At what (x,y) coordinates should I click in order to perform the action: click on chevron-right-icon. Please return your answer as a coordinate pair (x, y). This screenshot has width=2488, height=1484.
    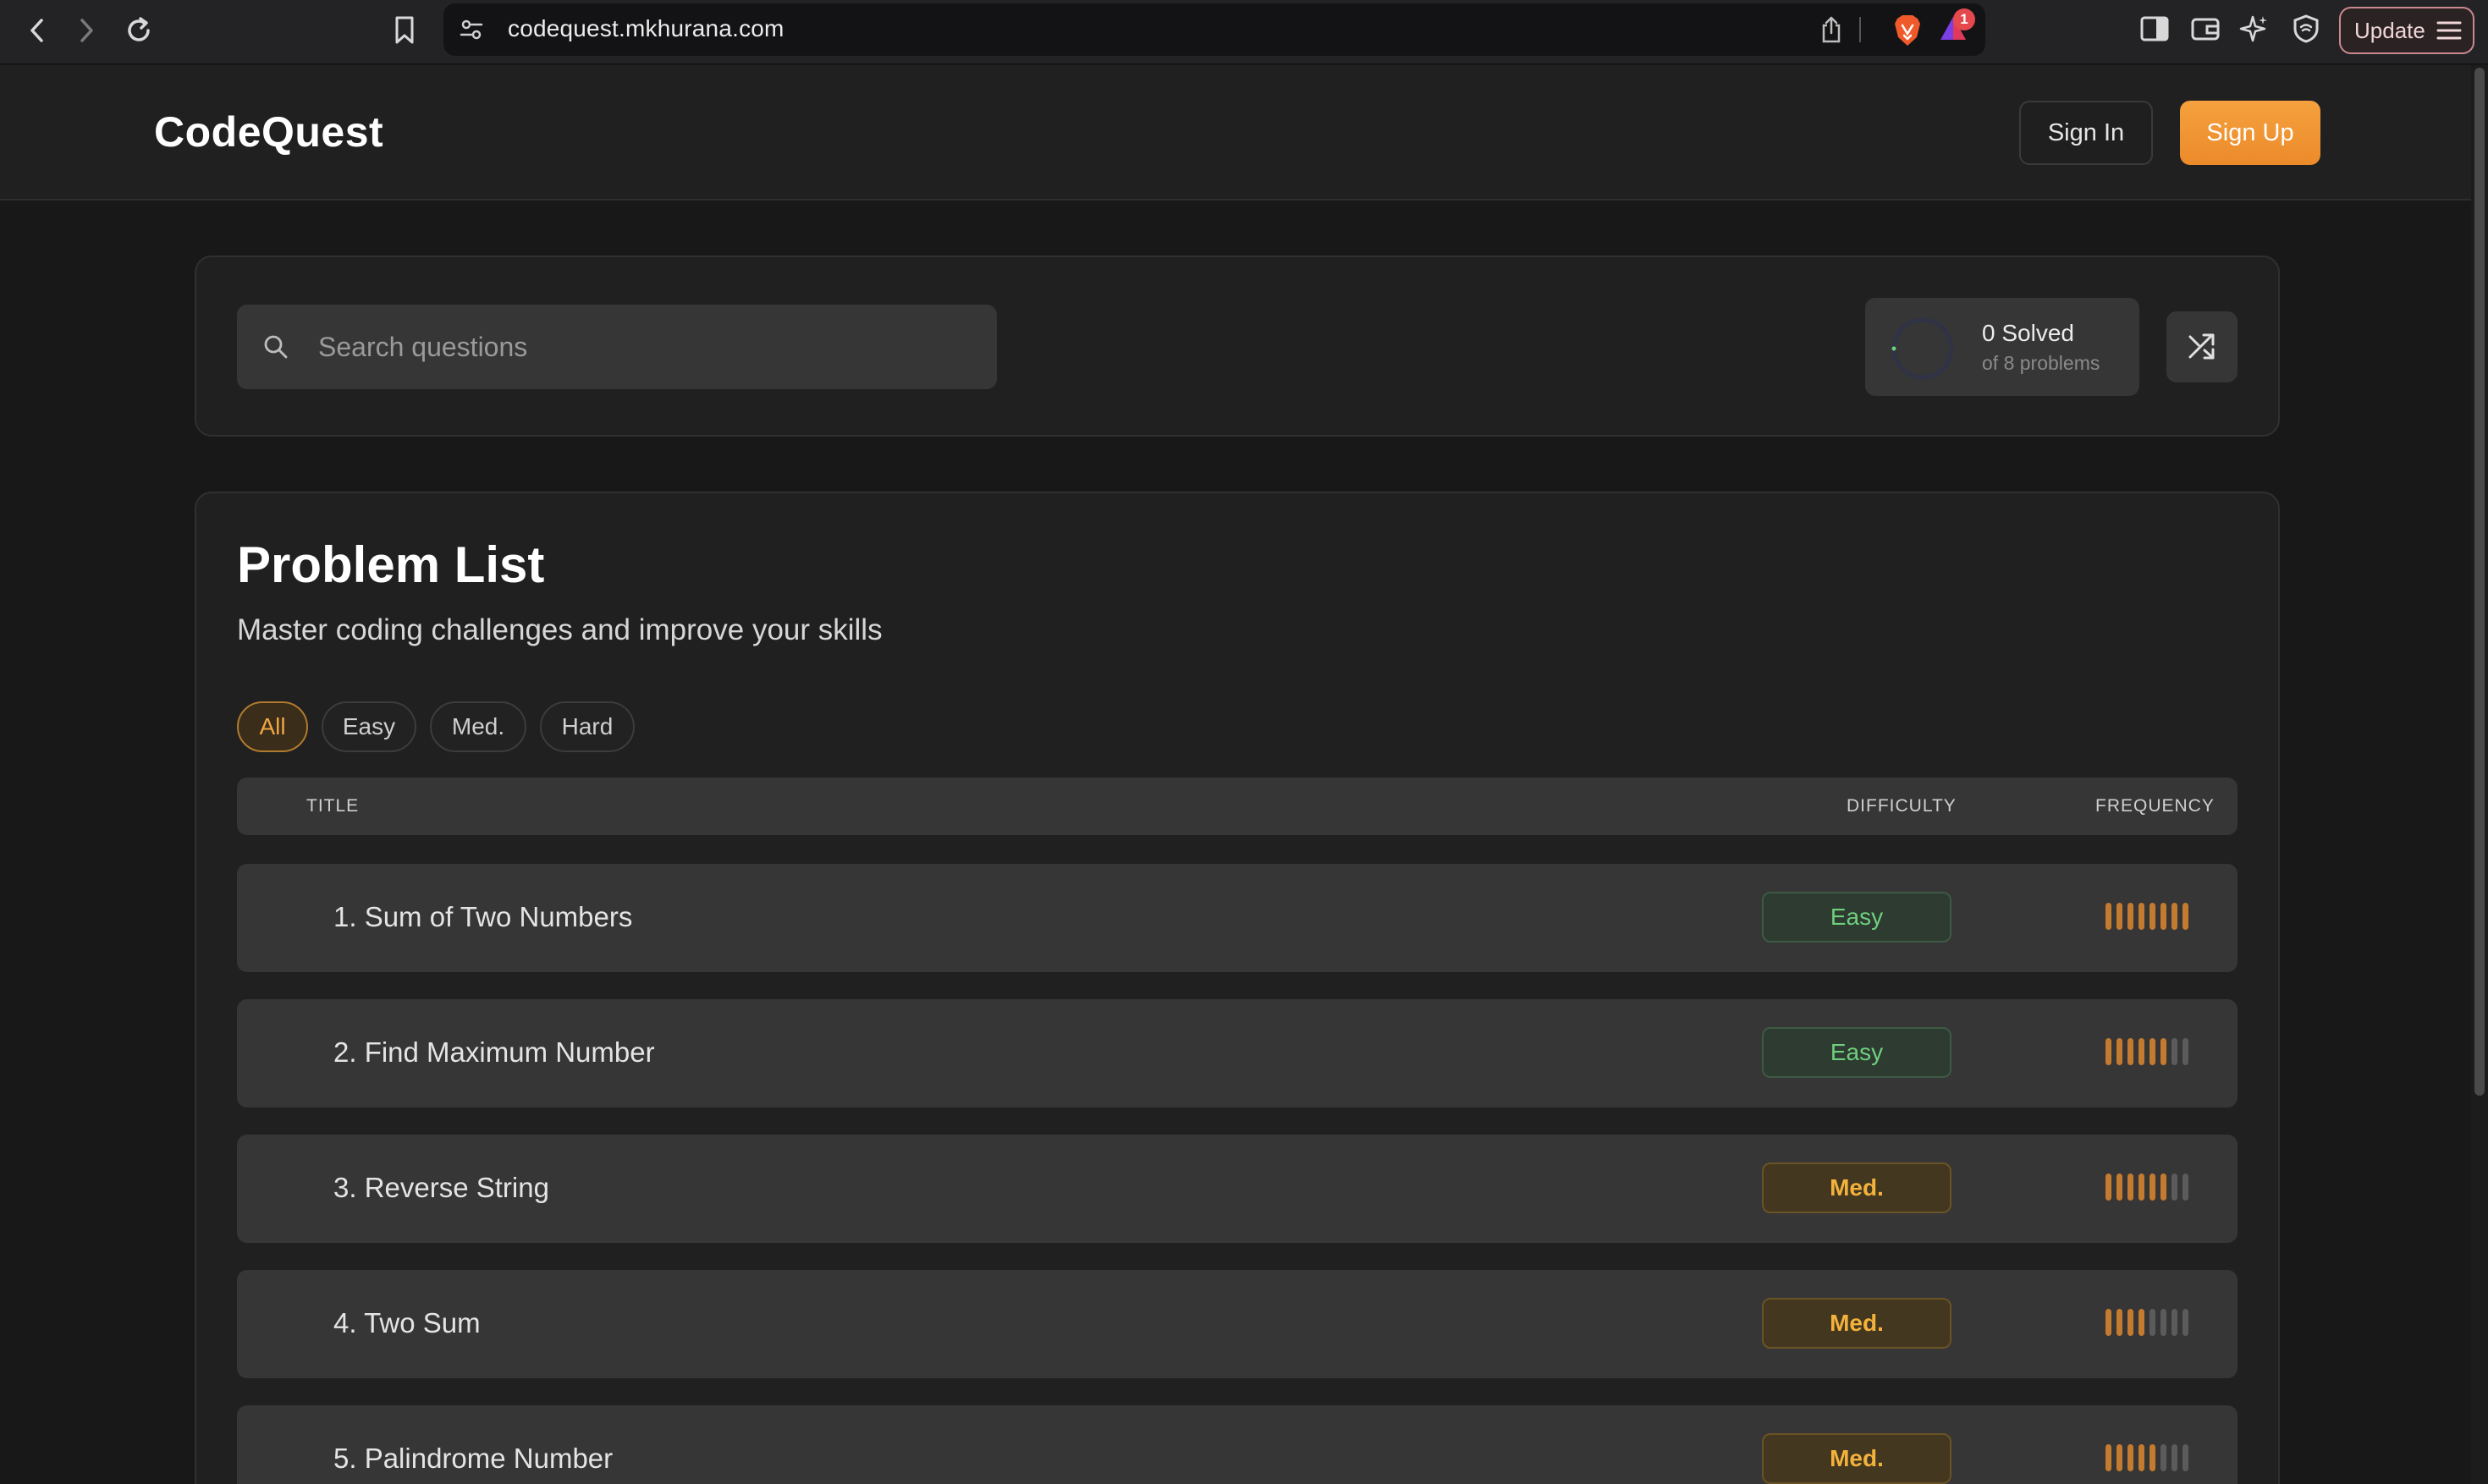
    Looking at the image, I should click on (87, 30).